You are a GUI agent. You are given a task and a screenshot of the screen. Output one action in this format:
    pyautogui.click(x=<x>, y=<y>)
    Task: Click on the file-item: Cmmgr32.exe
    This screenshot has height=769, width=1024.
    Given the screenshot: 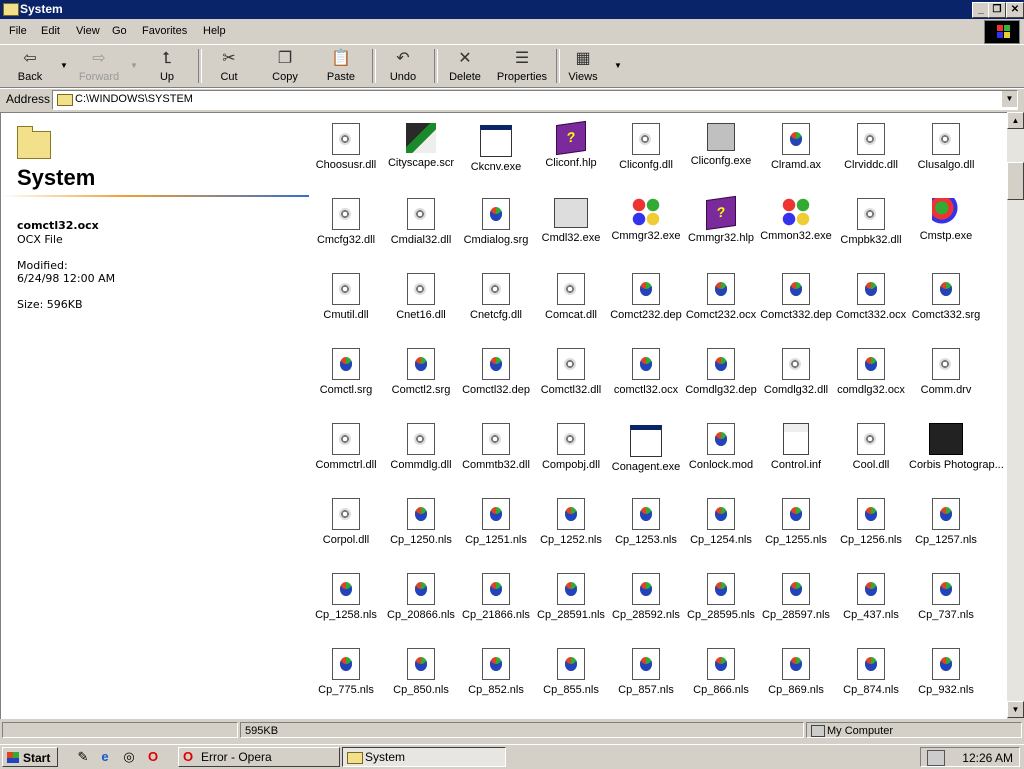 What is the action you would take?
    pyautogui.click(x=646, y=223)
    